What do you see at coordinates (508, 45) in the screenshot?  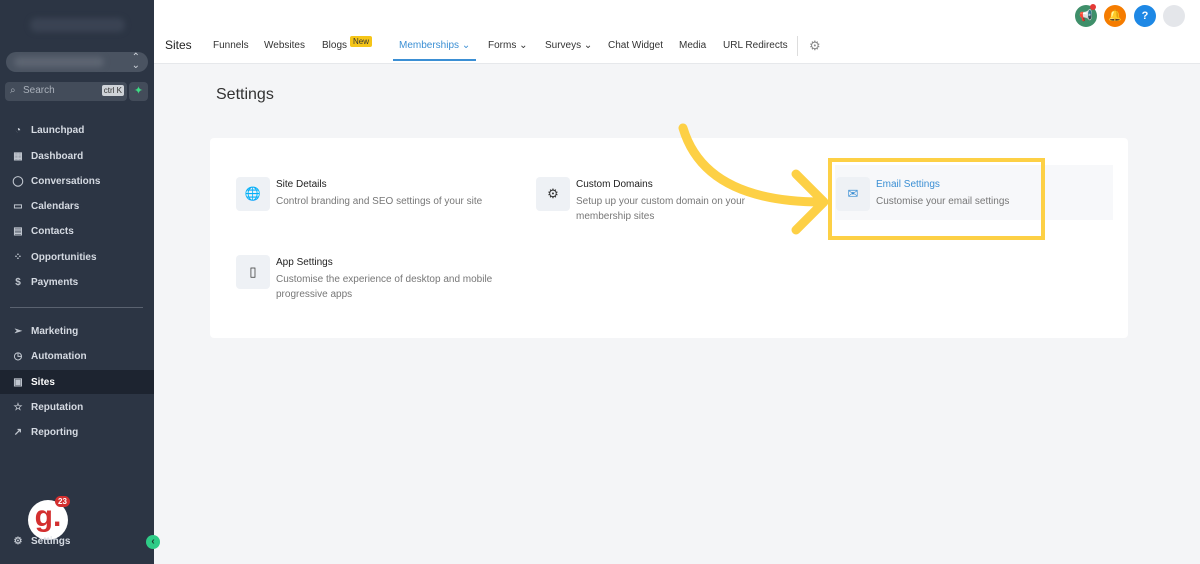 I see `tab-forms: Forms ⌄` at bounding box center [508, 45].